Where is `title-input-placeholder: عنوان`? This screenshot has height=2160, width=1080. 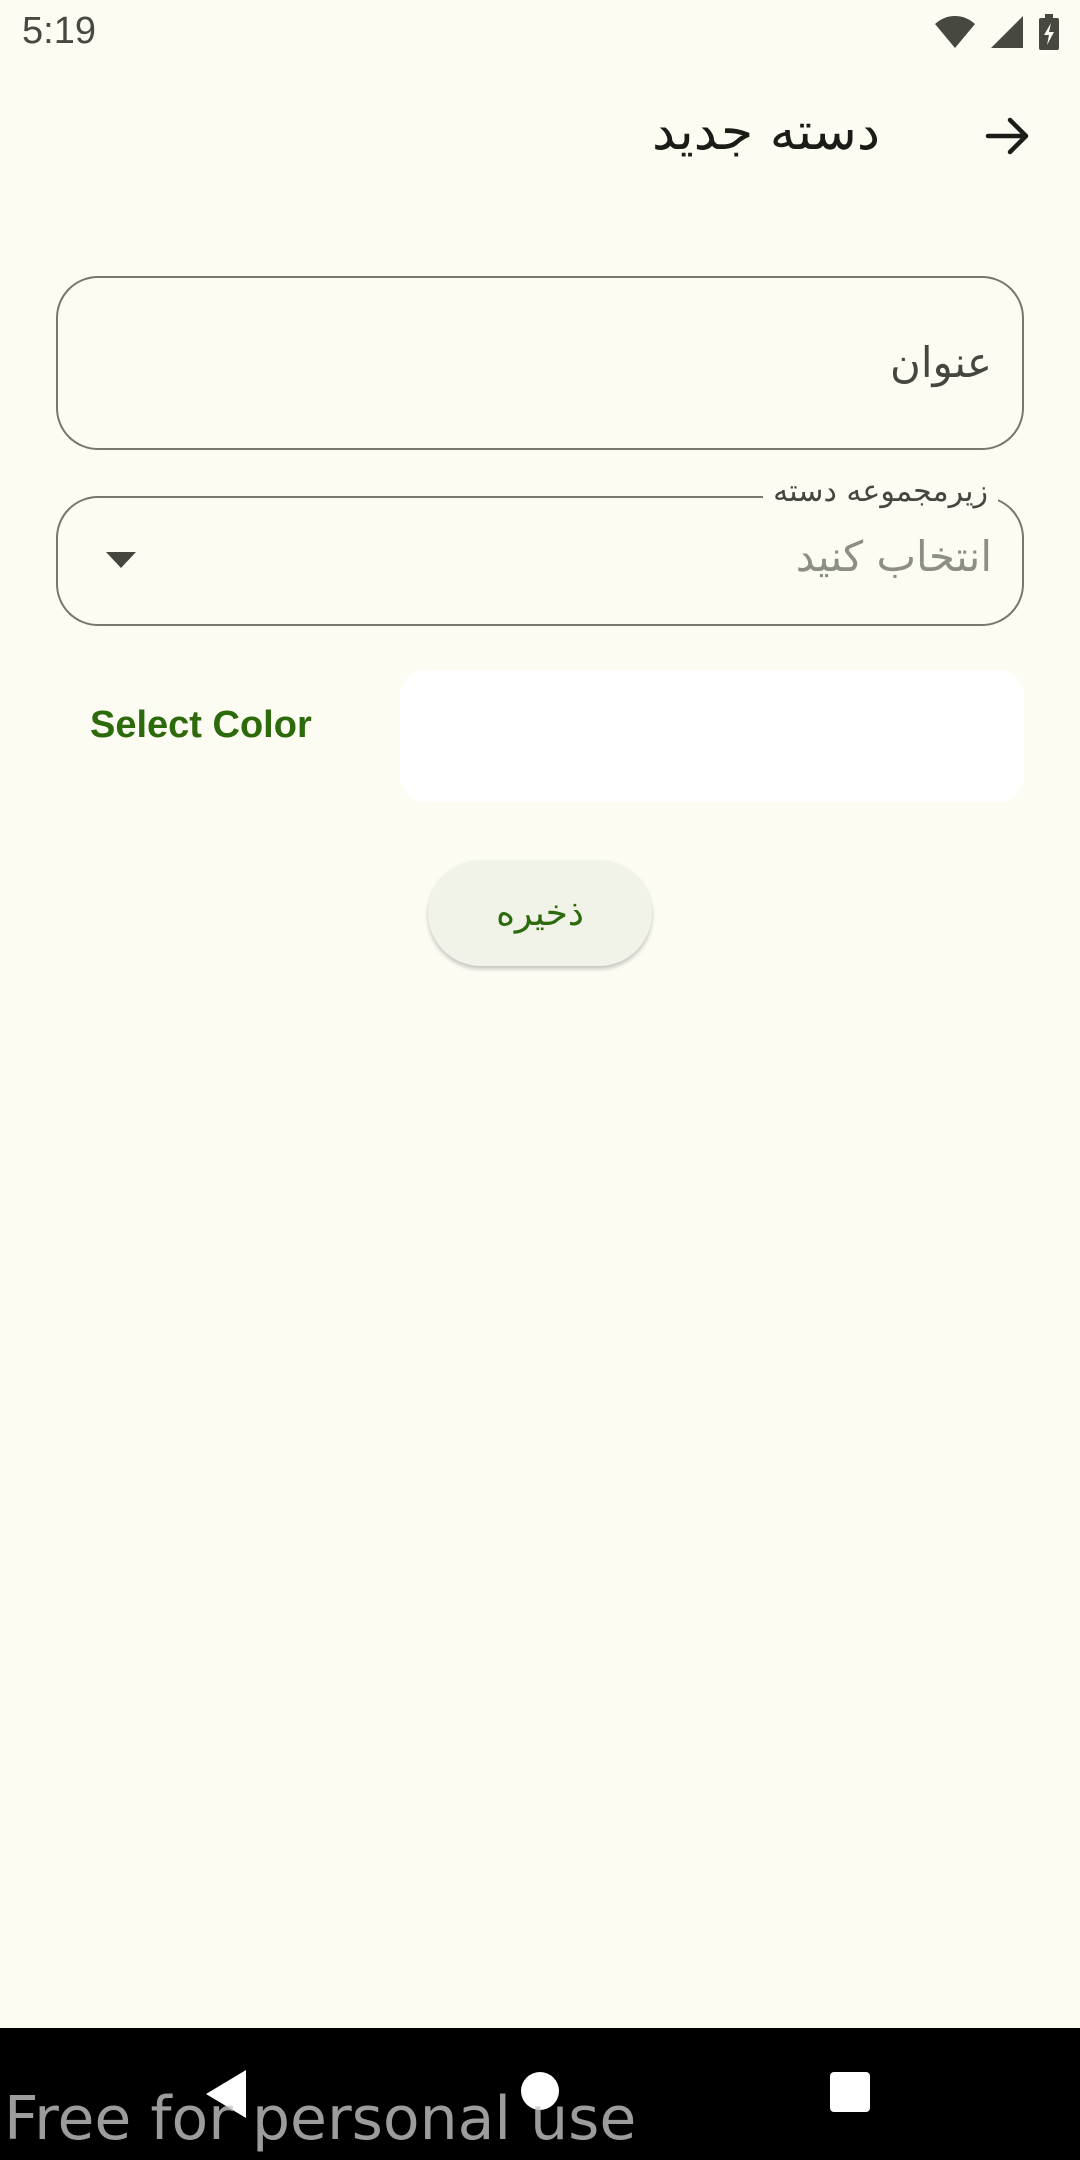
title-input-placeholder: عنوان is located at coordinates (941, 362).